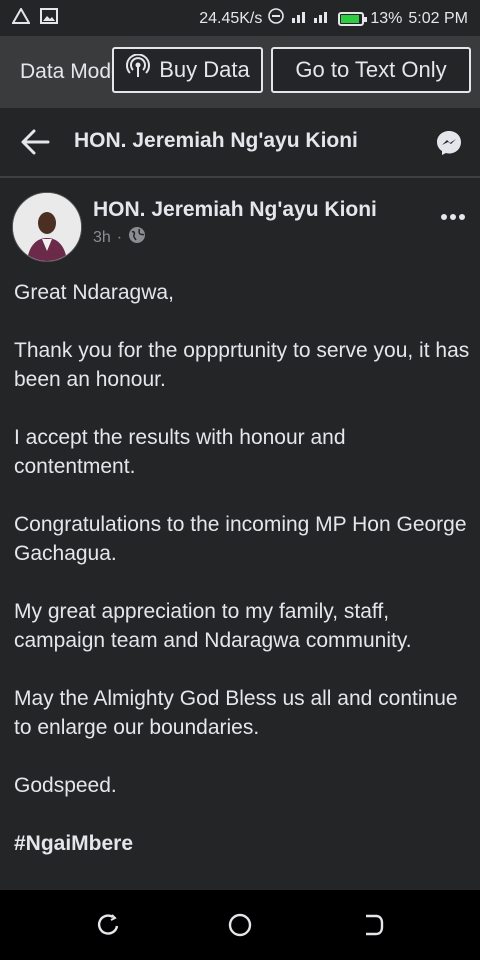 The image size is (480, 960). I want to click on status-bar: 24.45K/s 13% 5:02 PM, so click(240, 18).